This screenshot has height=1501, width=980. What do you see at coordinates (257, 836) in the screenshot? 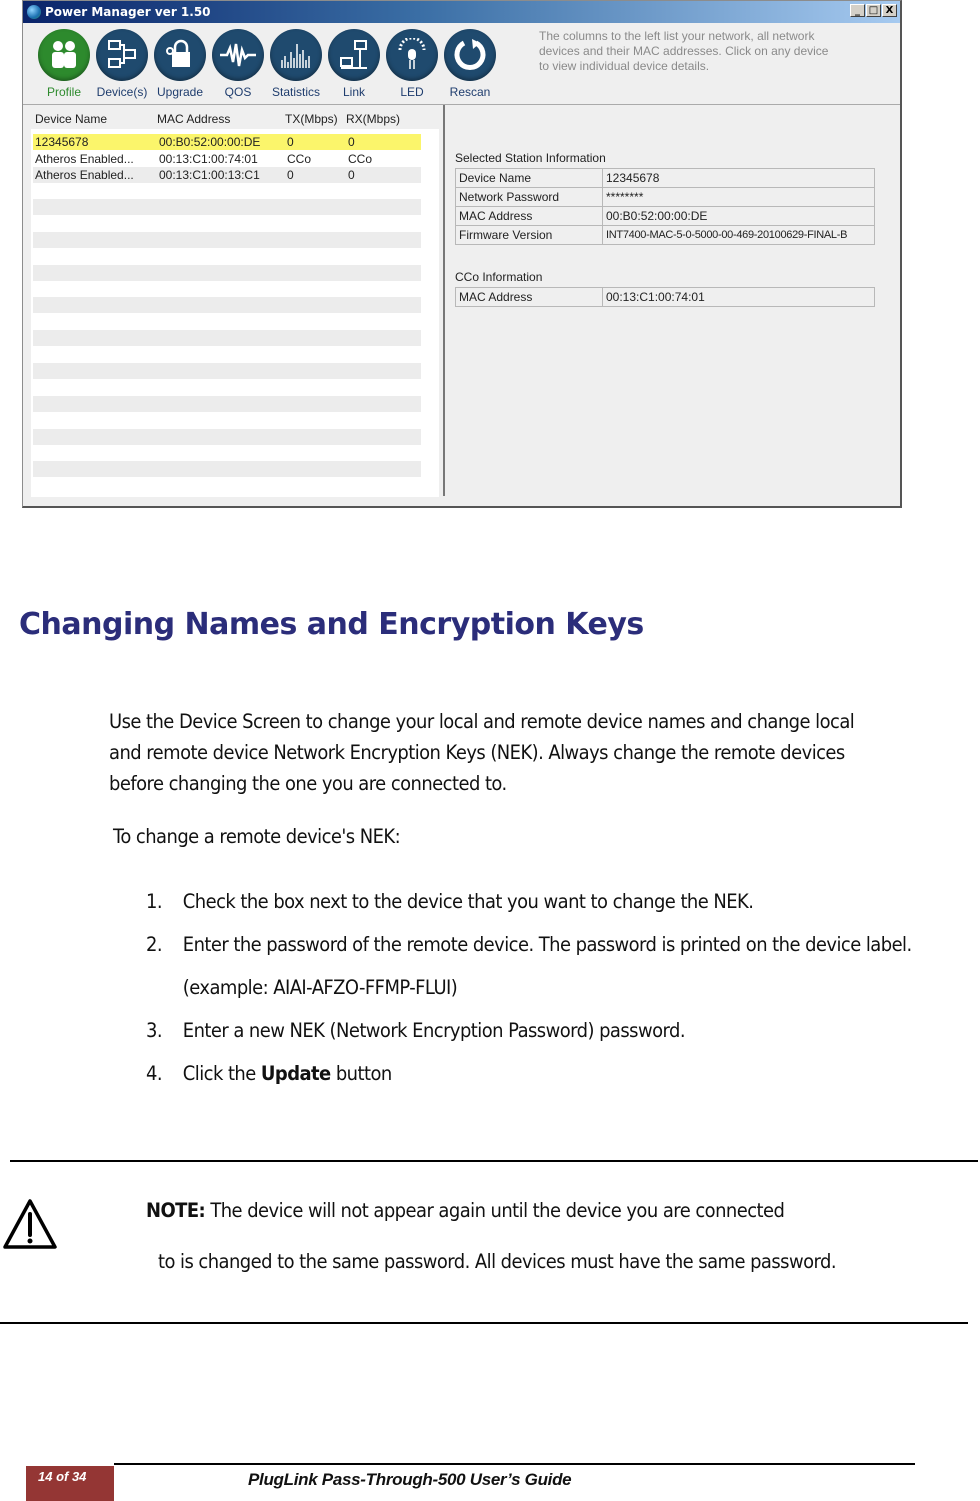
I see `steps-lead: To change a remote device's NEK:` at bounding box center [257, 836].